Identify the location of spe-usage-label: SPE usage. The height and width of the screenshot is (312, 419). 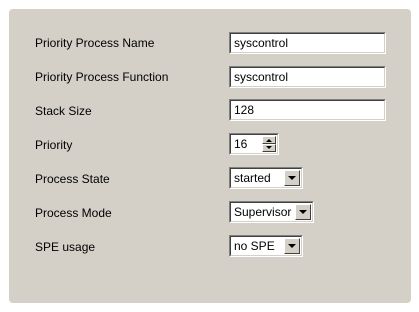
(65, 247).